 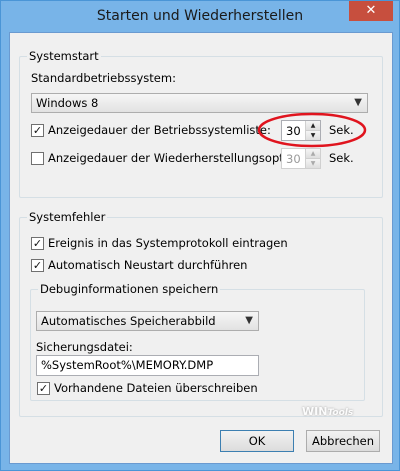 What do you see at coordinates (127, 365) in the screenshot?
I see `dump-file-value: %SystemRoot%\MEMORY.DMP` at bounding box center [127, 365].